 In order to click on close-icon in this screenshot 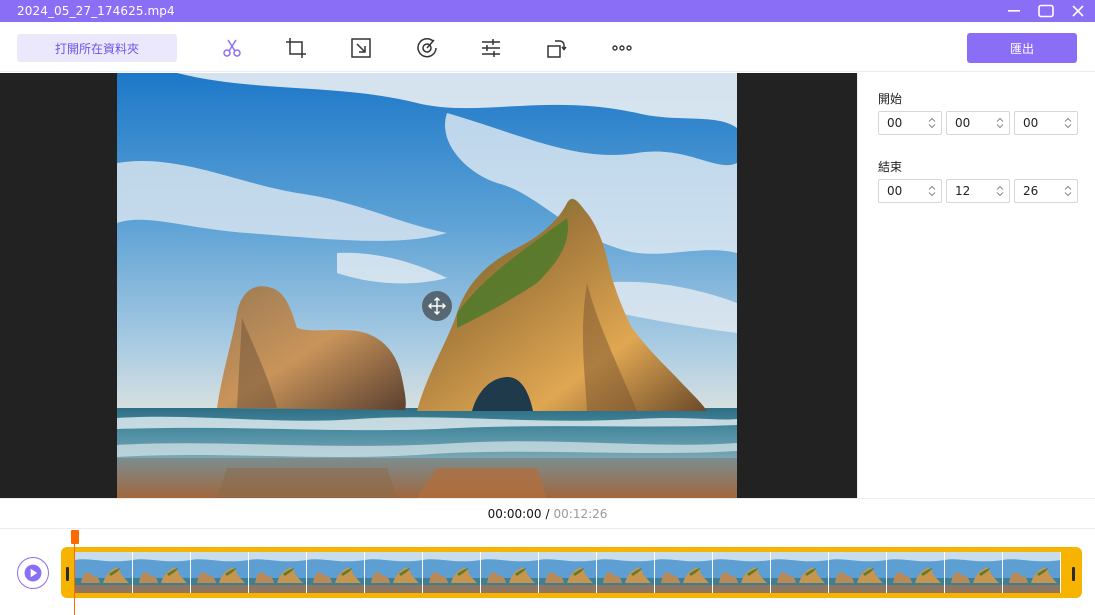, I will do `click(1078, 11)`.